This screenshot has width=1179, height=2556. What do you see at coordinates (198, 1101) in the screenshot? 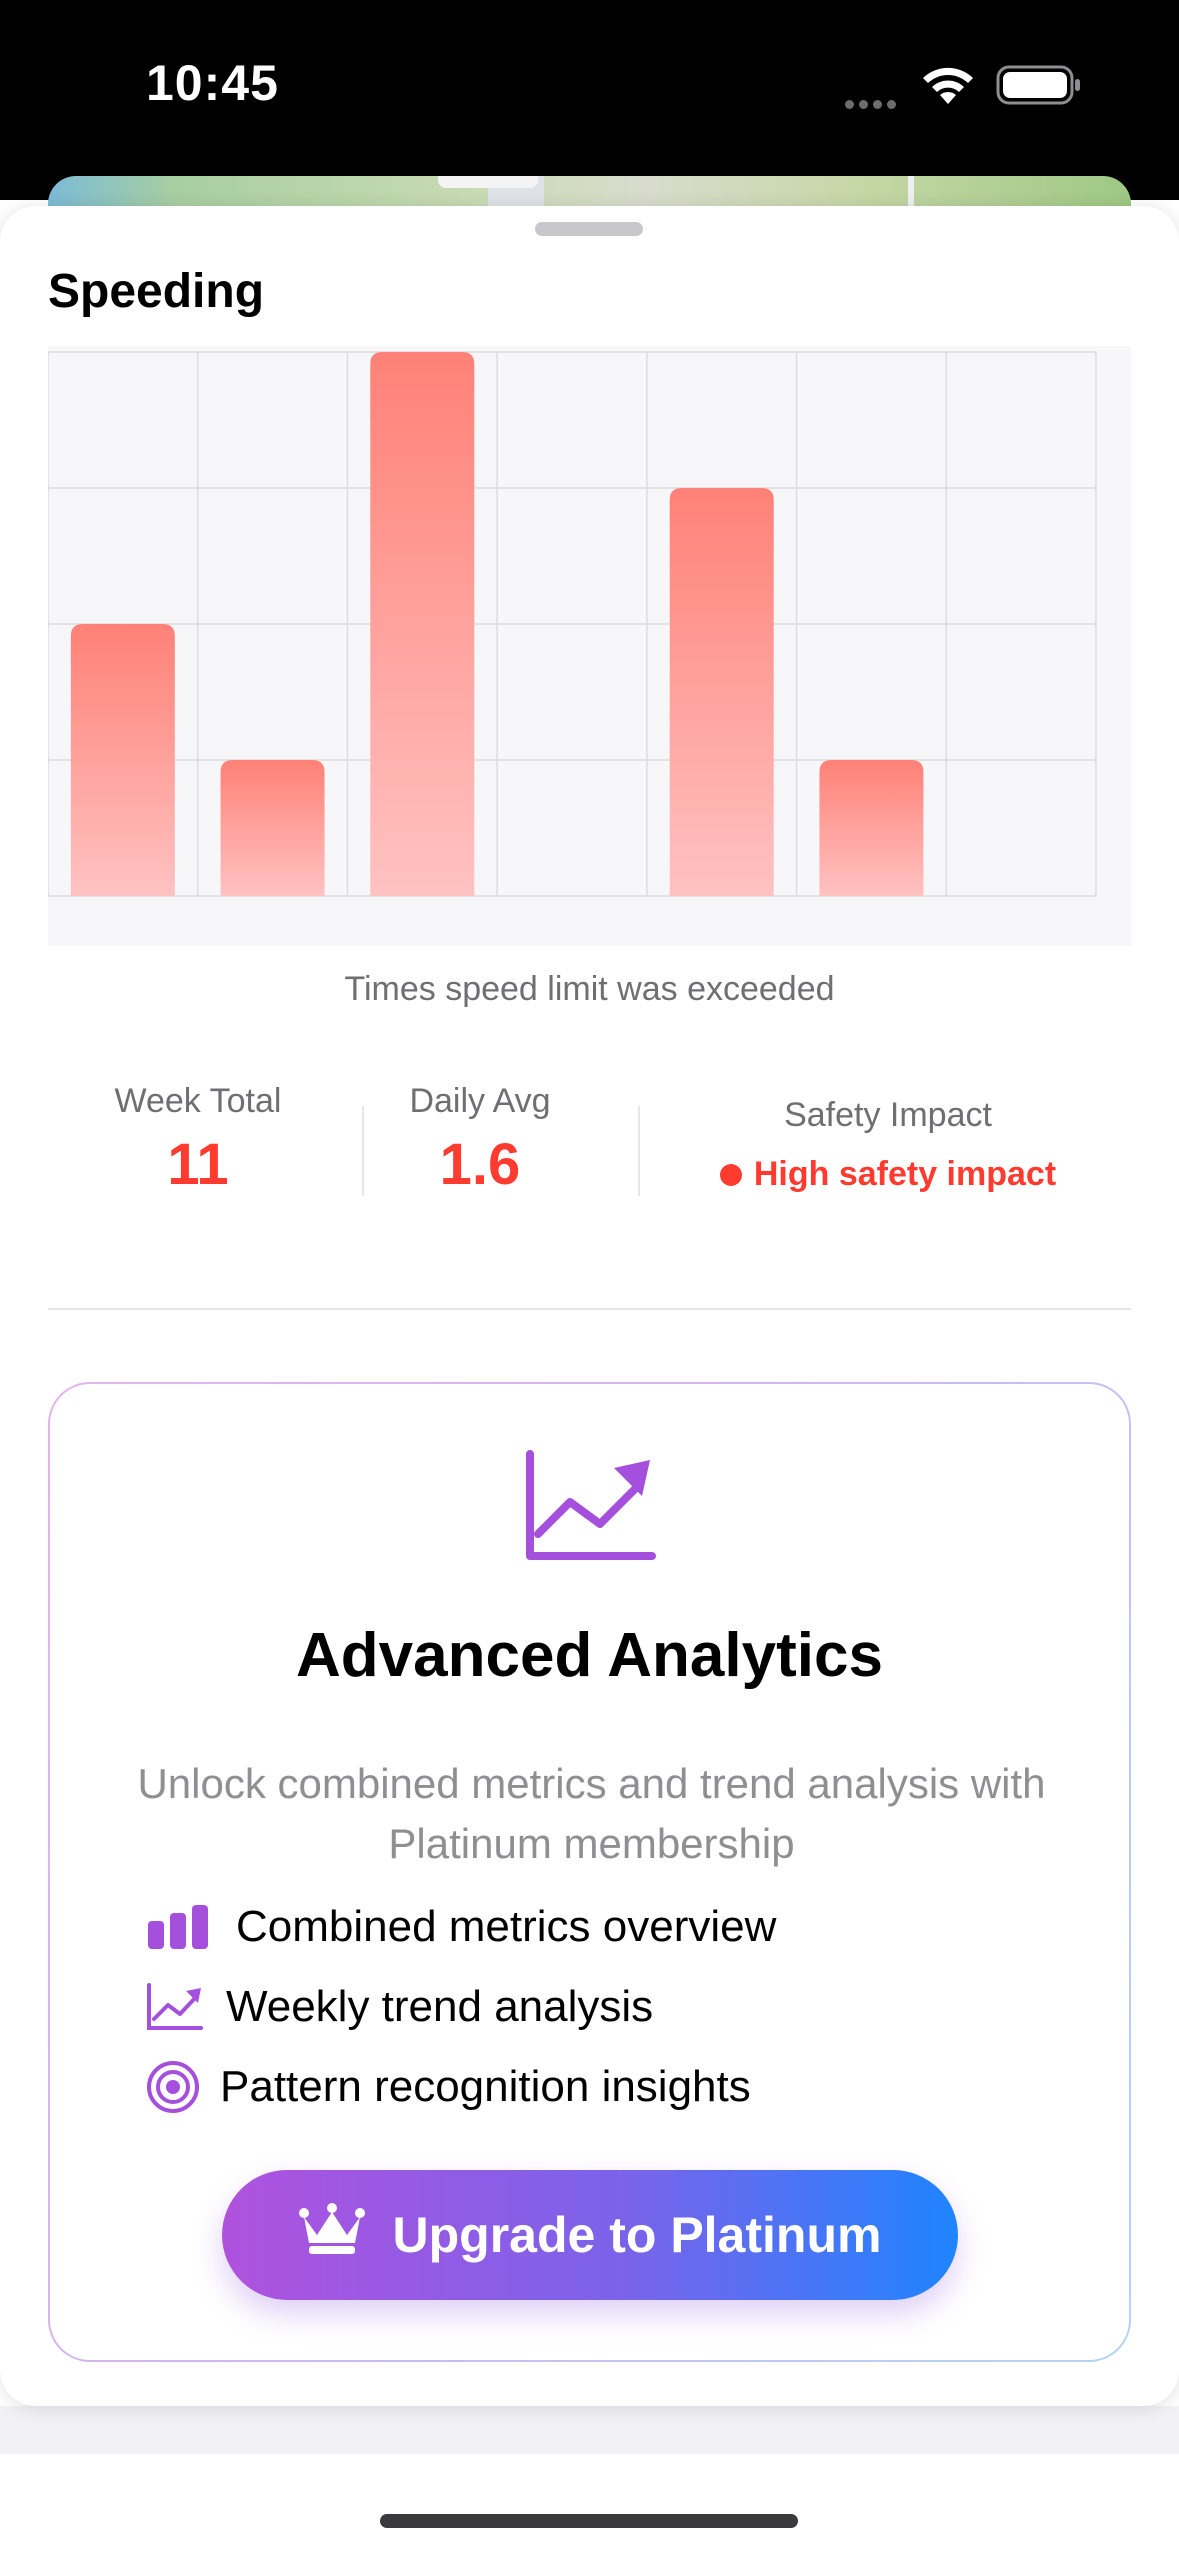
I see `week-total-label: Week Total` at bounding box center [198, 1101].